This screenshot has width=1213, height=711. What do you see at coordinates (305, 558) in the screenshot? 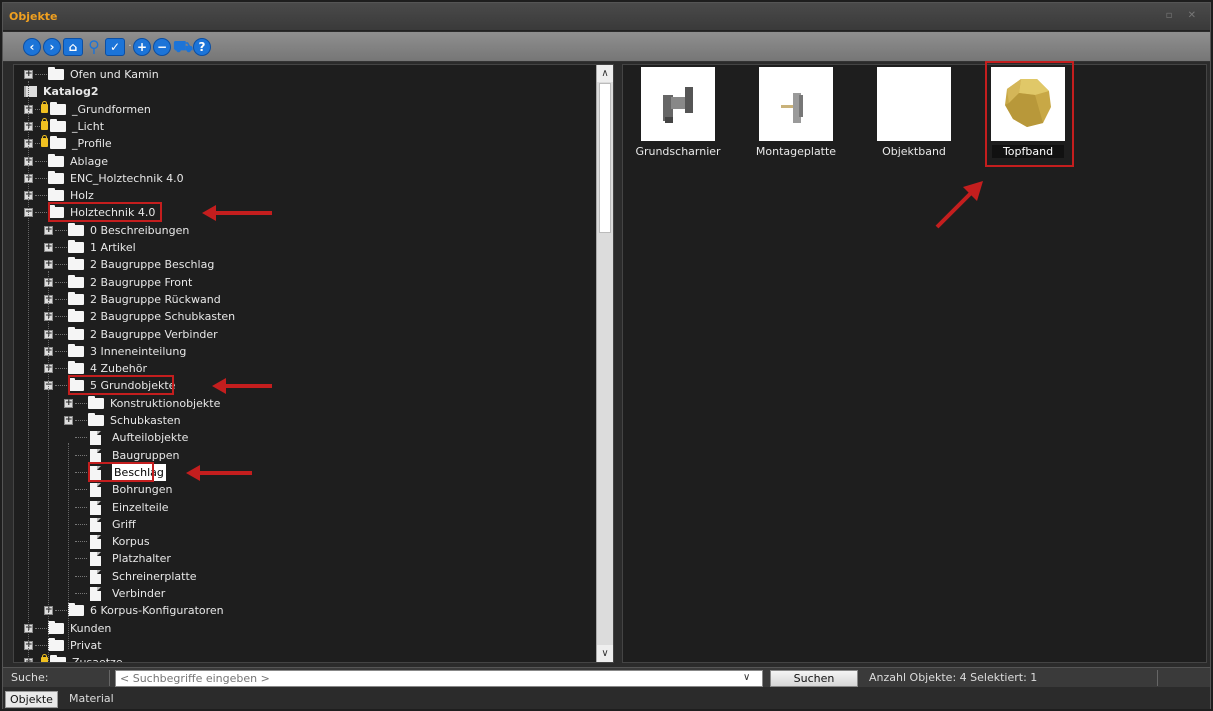
I see `tree-item: Platzhalter` at bounding box center [305, 558].